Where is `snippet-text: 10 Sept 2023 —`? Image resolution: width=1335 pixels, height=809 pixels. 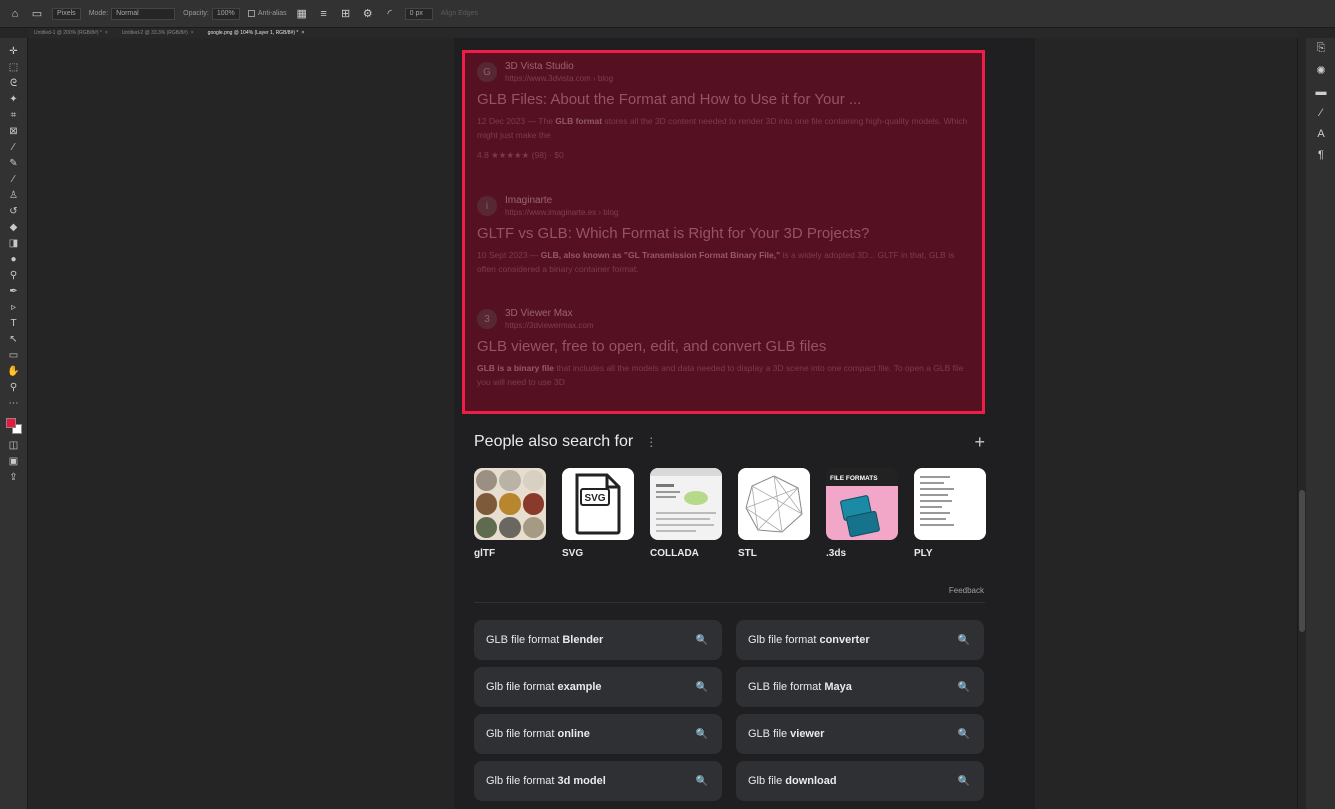 snippet-text: 10 Sept 2023 — is located at coordinates (509, 255).